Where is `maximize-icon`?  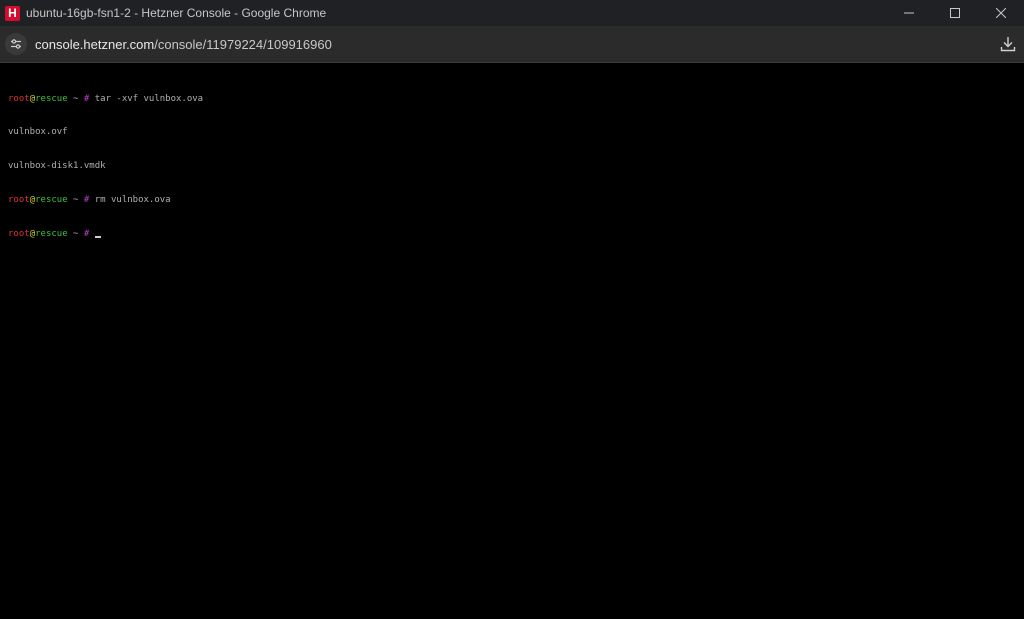
maximize-icon is located at coordinates (955, 13).